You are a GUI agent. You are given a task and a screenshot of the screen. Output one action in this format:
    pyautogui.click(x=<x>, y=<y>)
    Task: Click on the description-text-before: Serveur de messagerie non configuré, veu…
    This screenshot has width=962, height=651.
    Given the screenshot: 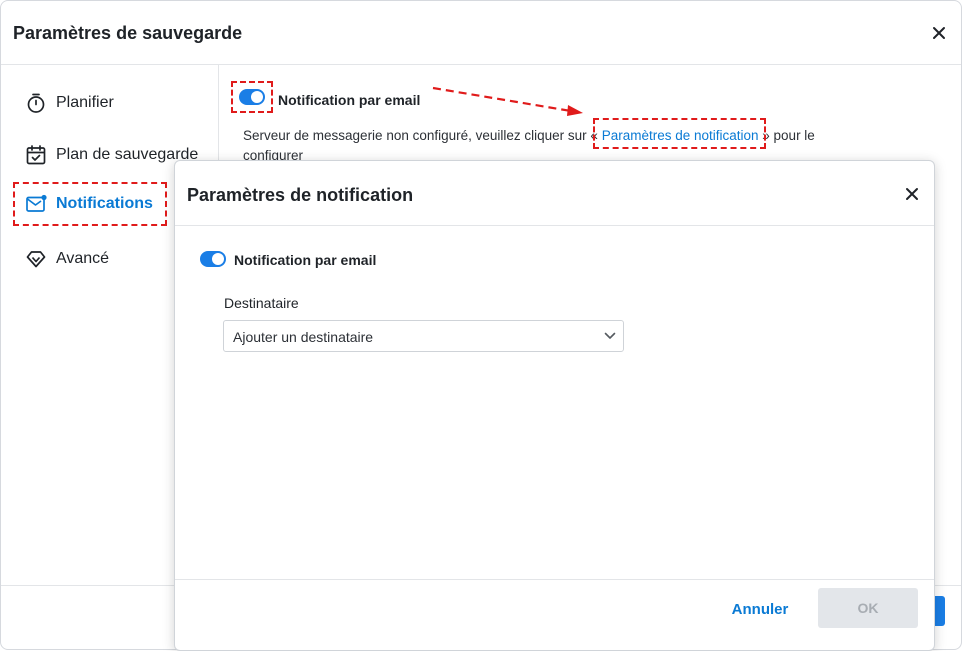 What is the action you would take?
    pyautogui.click(x=422, y=135)
    